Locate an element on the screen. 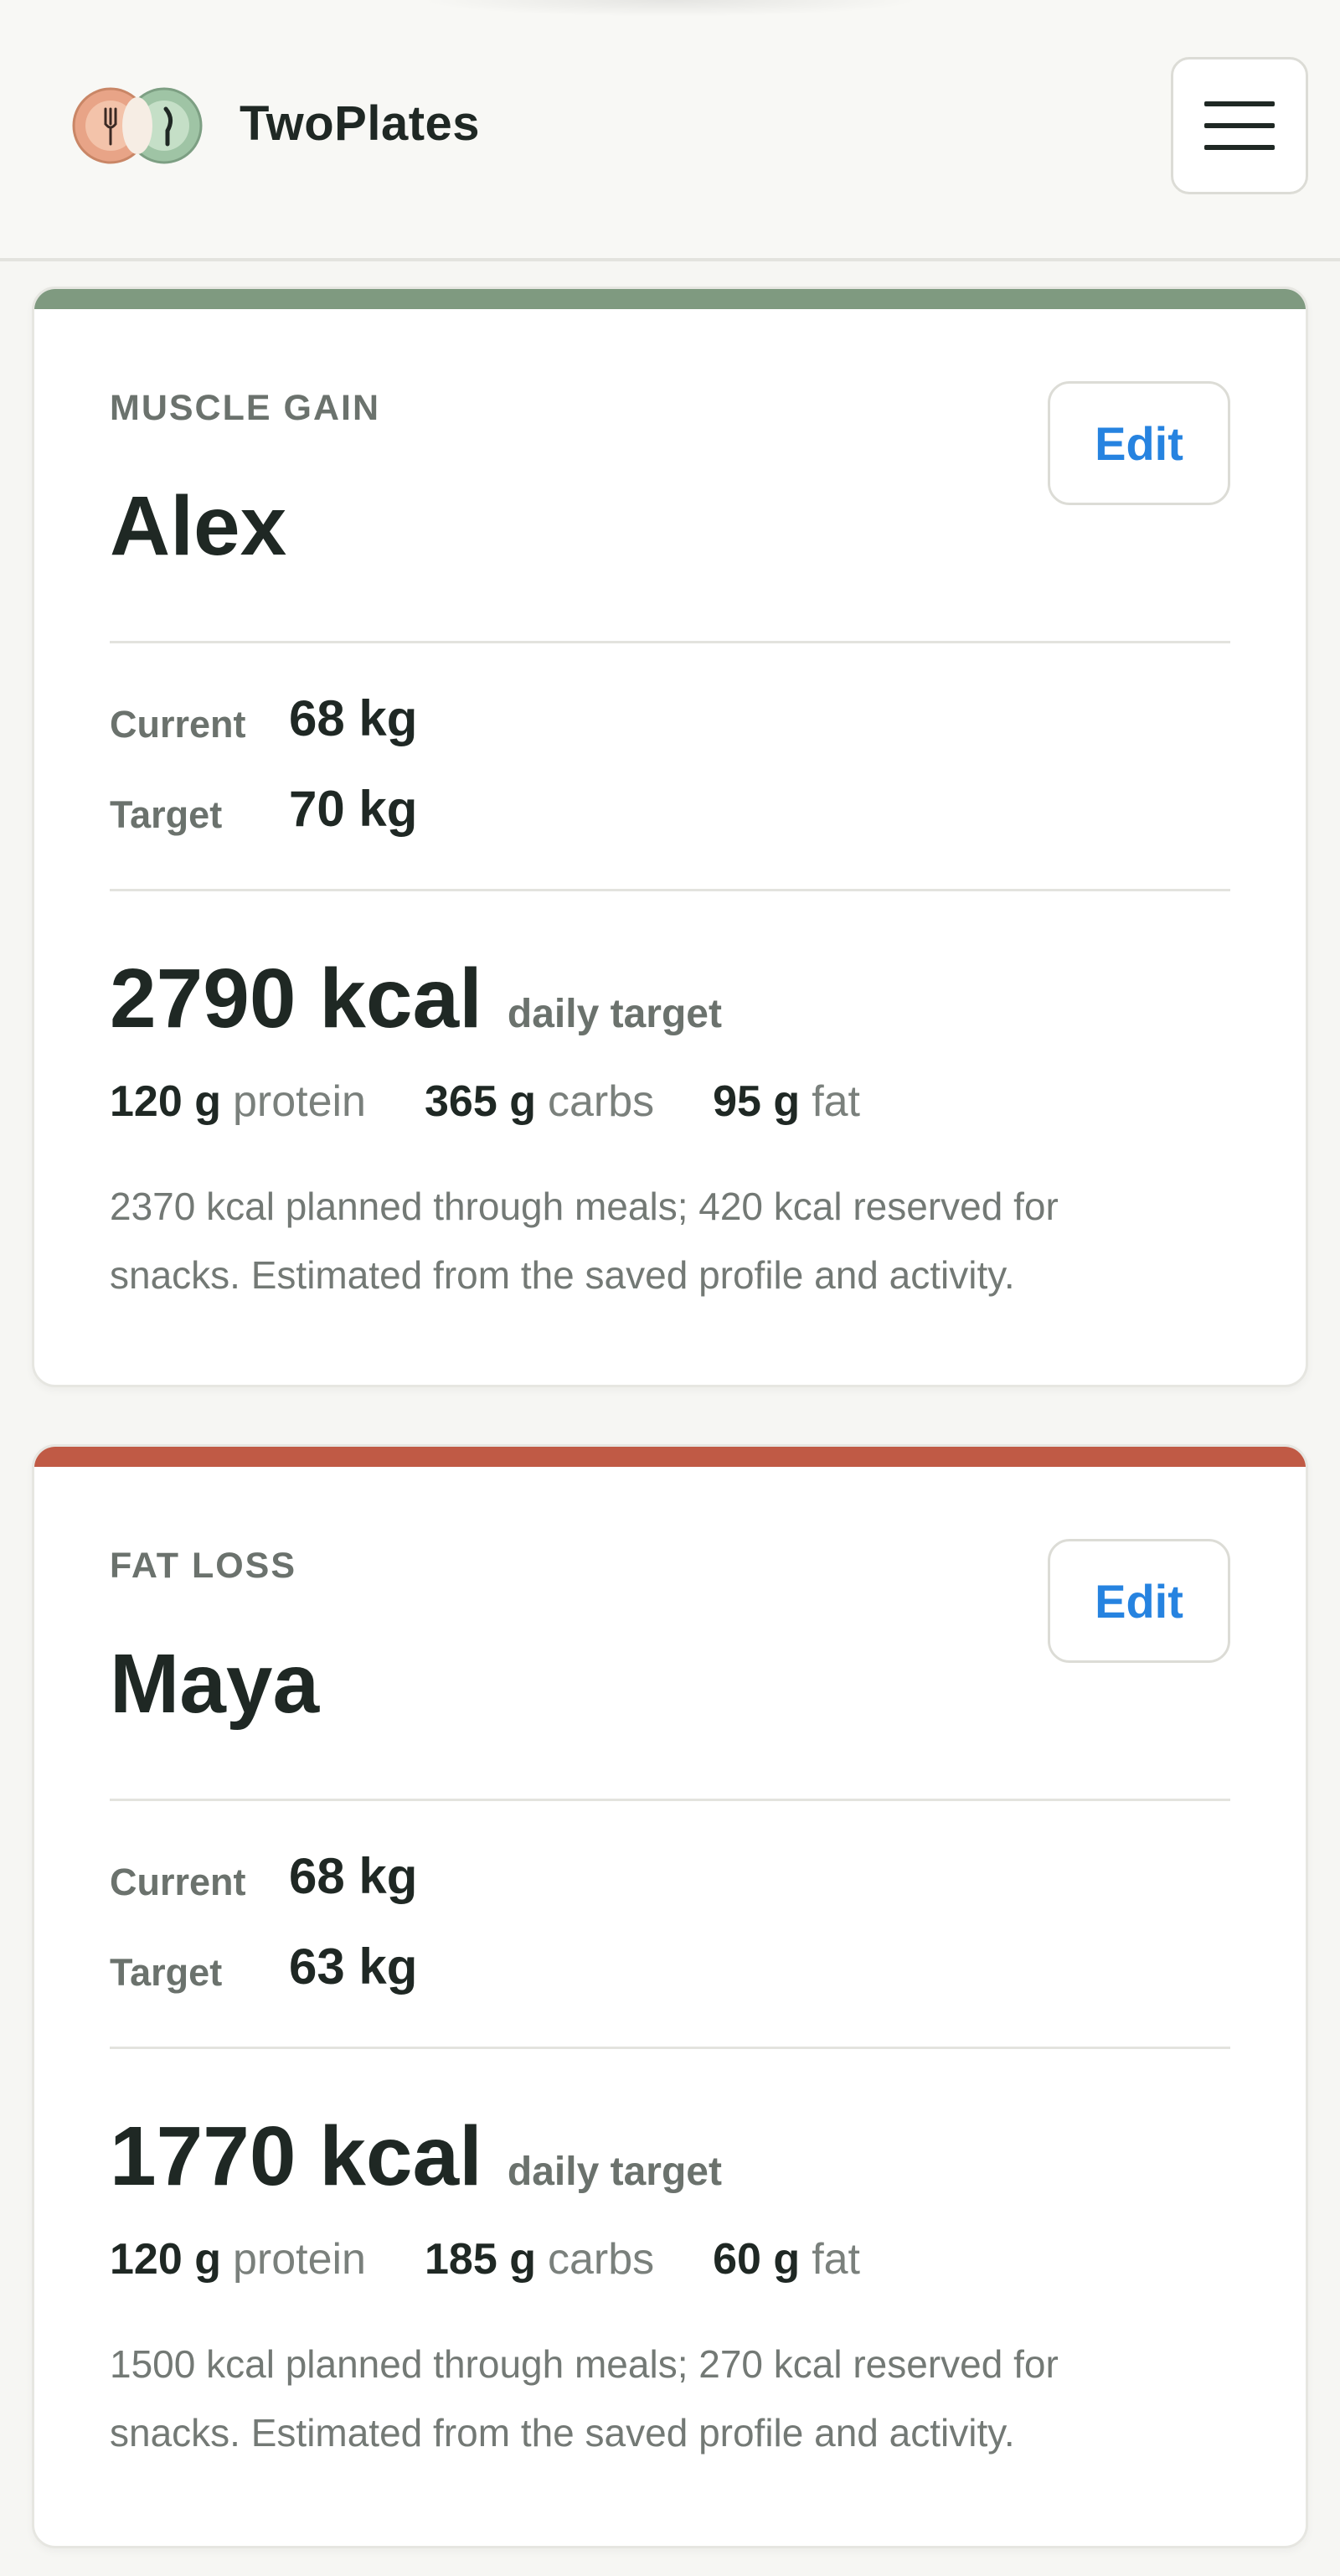 The image size is (1340, 2576). goal-label: MUSCLE GAIN is located at coordinates (245, 408).